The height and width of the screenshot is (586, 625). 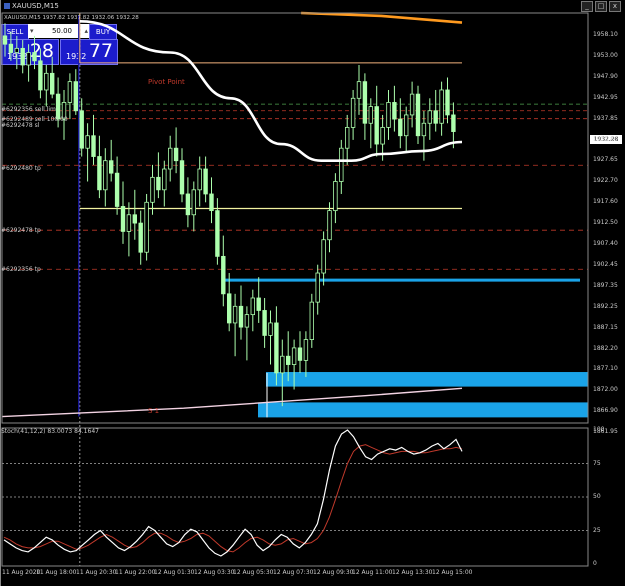 What do you see at coordinates (605, 411) in the screenshot?
I see `price-axis-label: 1866.90` at bounding box center [605, 411].